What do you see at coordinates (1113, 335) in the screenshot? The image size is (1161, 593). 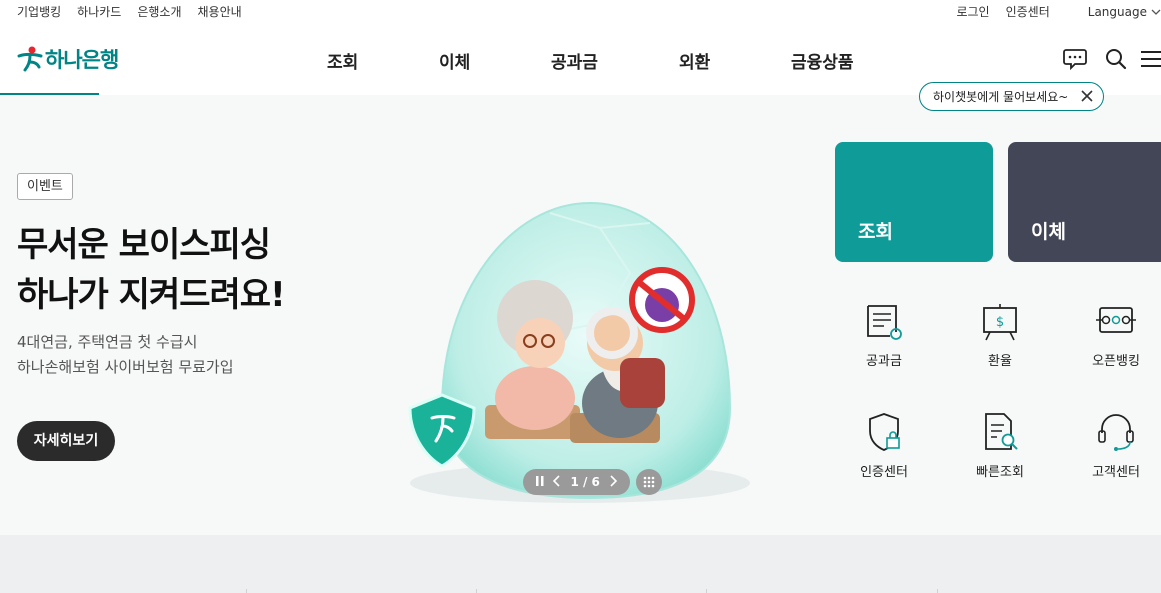 I see `quick-link-open-banking: 오픈뱅킹` at bounding box center [1113, 335].